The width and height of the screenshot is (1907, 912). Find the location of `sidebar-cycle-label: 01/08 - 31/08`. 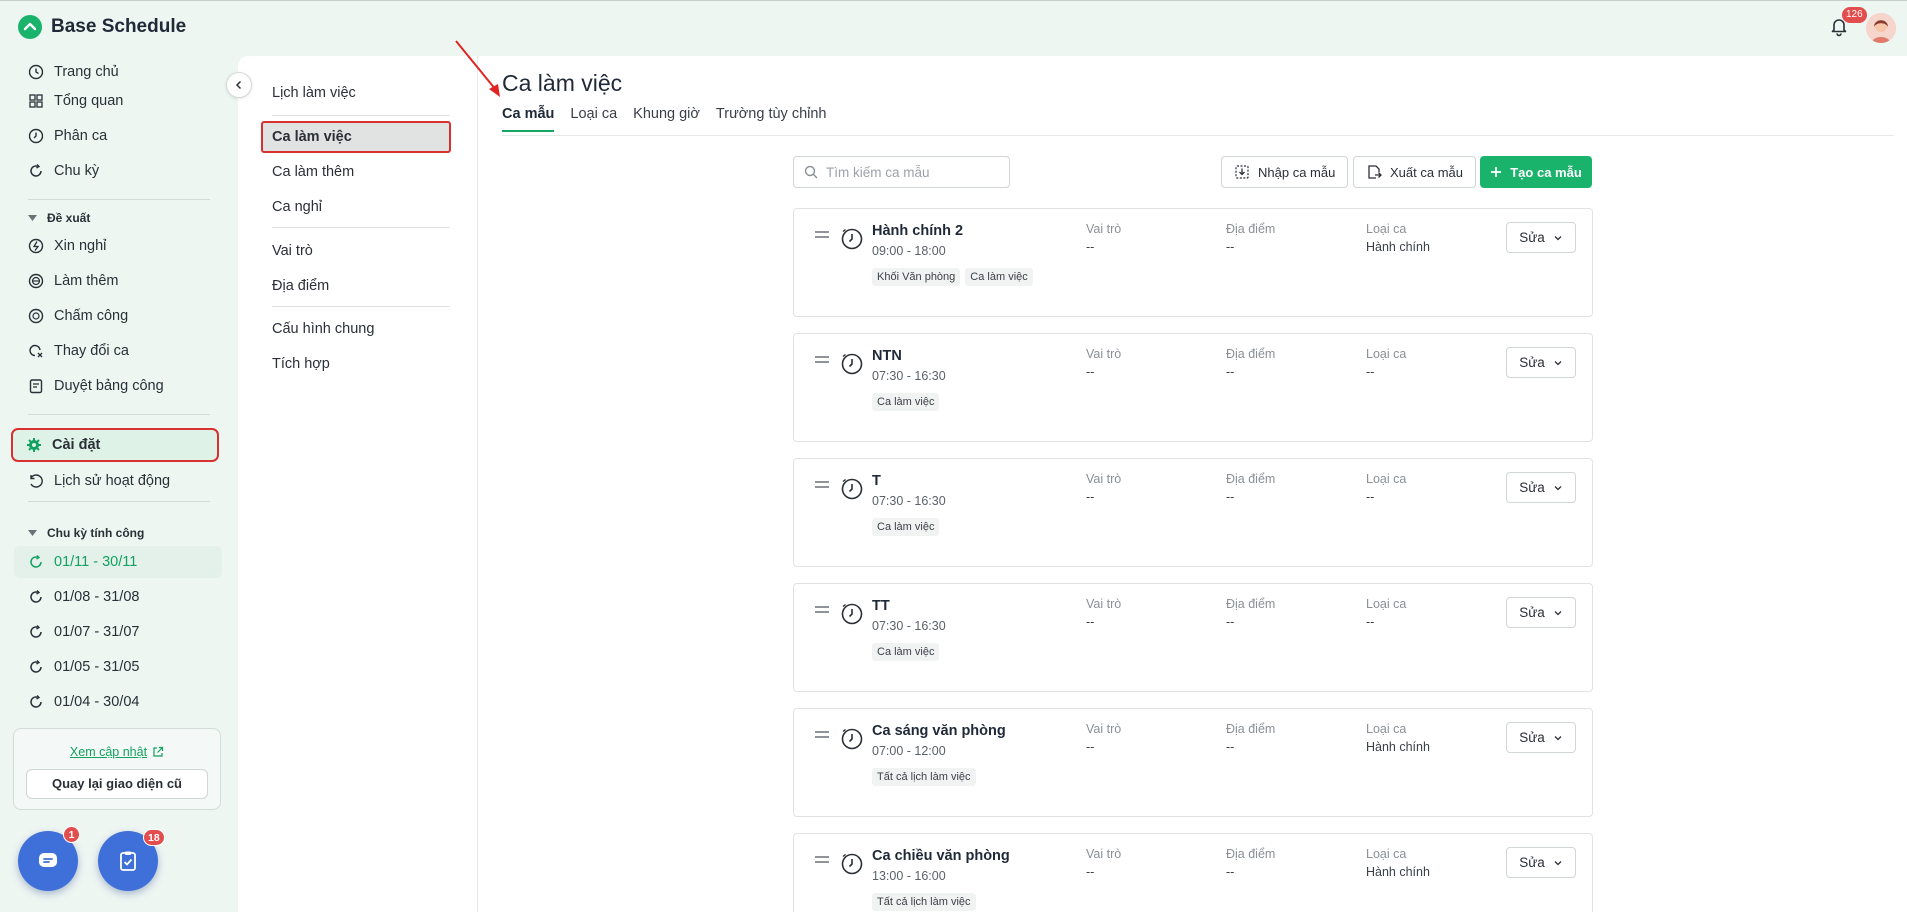

sidebar-cycle-label: 01/08 - 31/08 is located at coordinates (97, 597).